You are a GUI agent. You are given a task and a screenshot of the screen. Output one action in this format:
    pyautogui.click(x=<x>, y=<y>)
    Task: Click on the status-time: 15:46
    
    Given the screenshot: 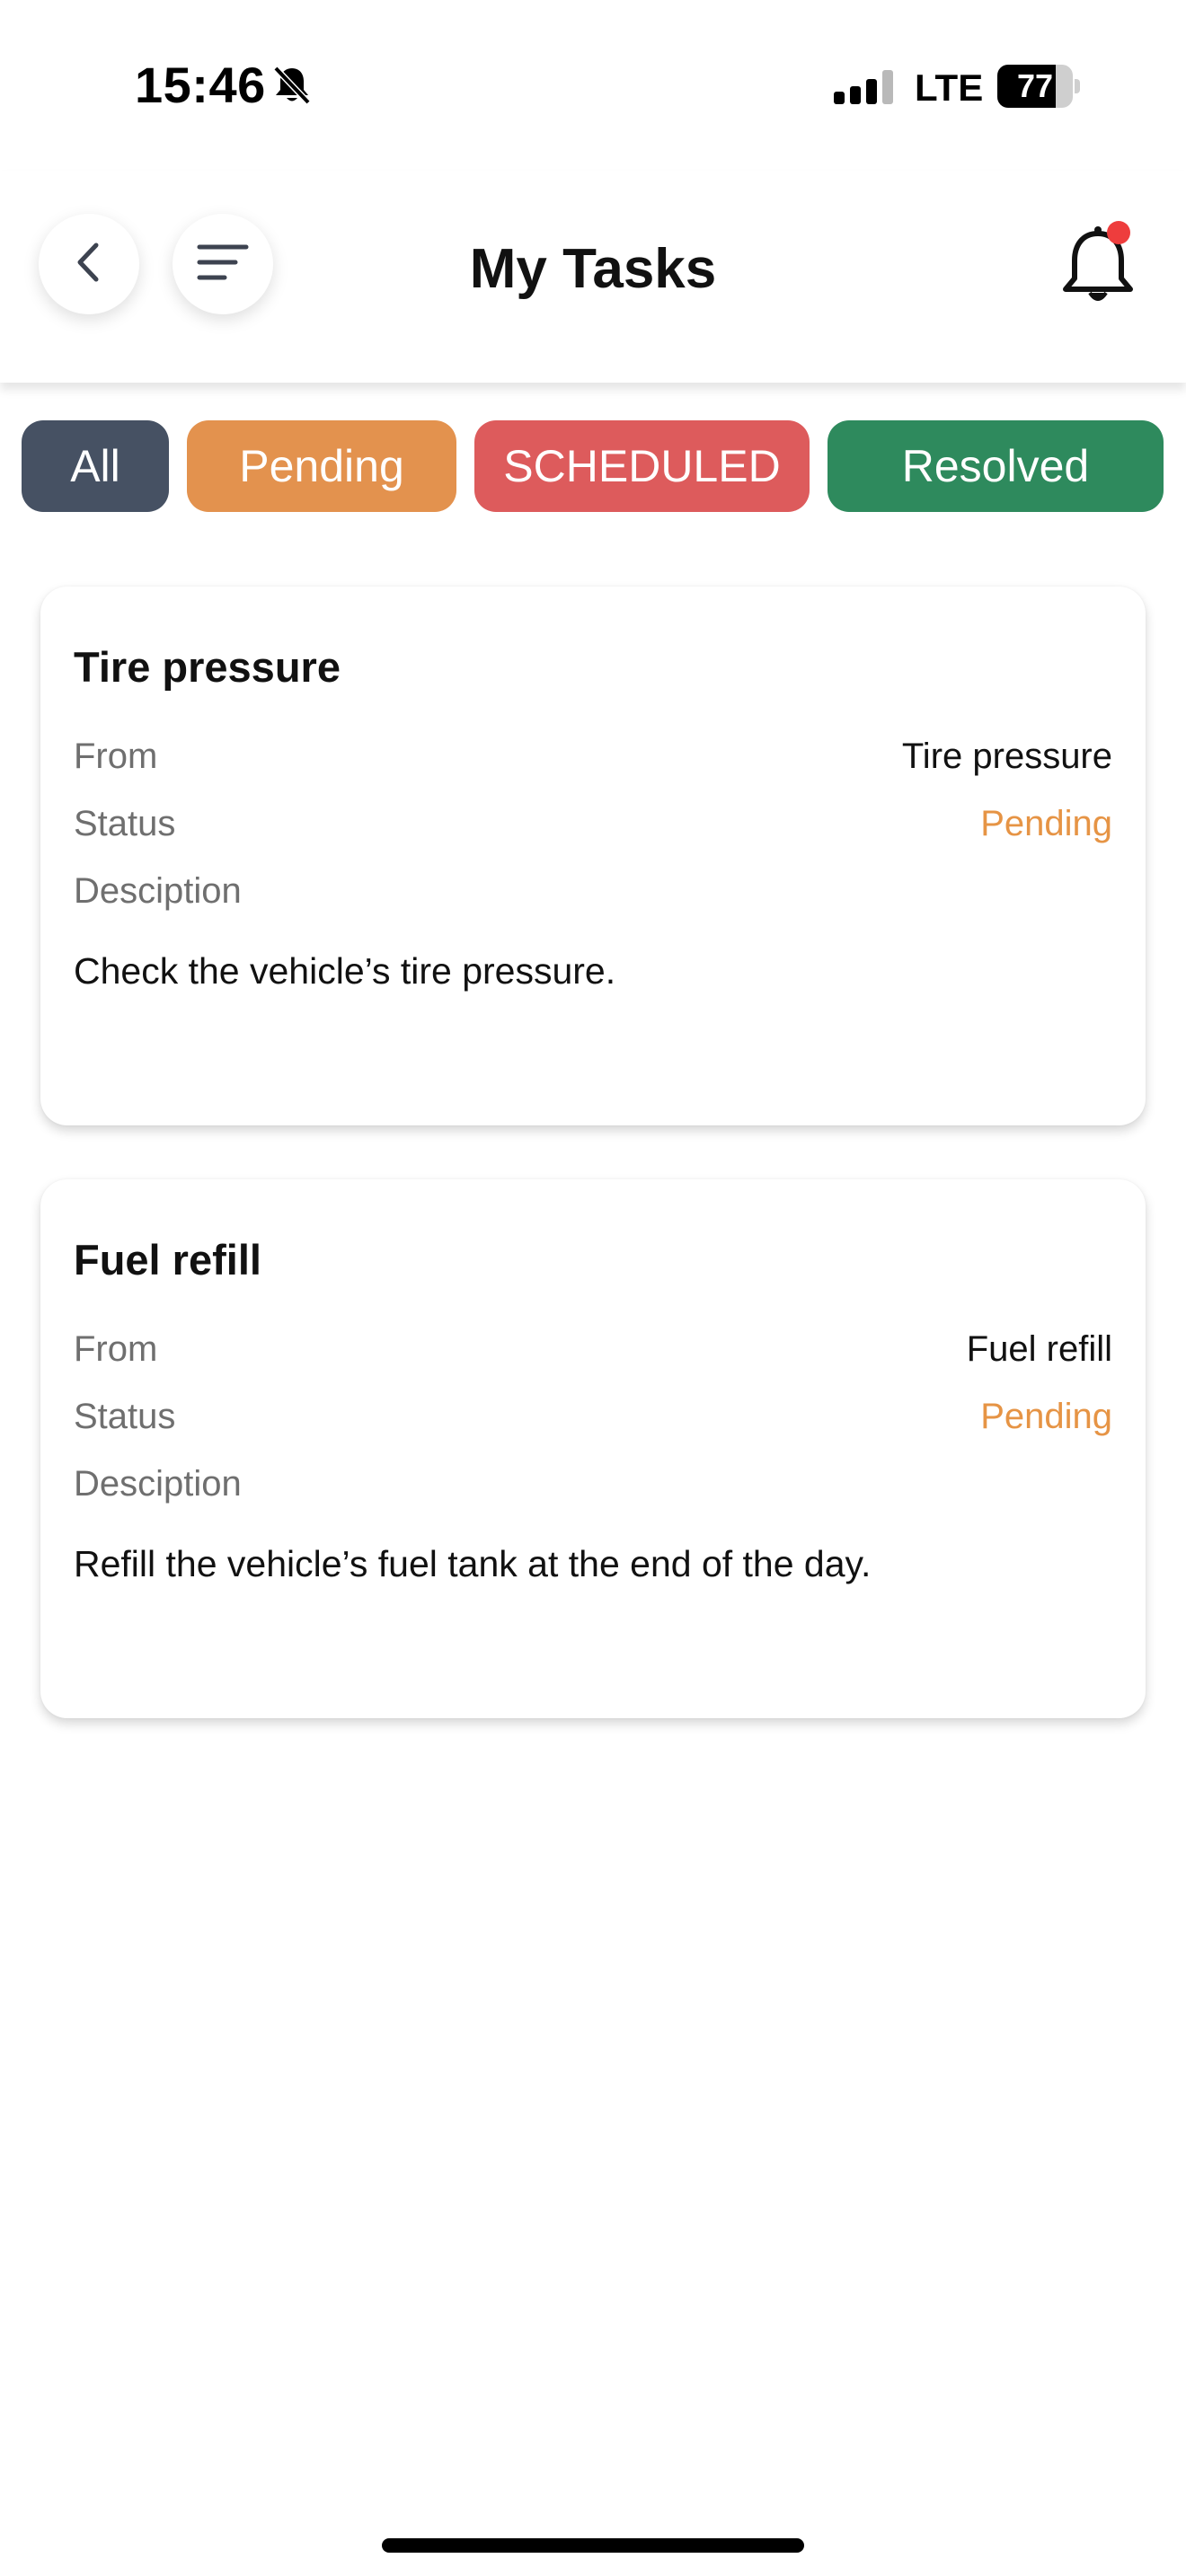 What is the action you would take?
    pyautogui.click(x=200, y=85)
    